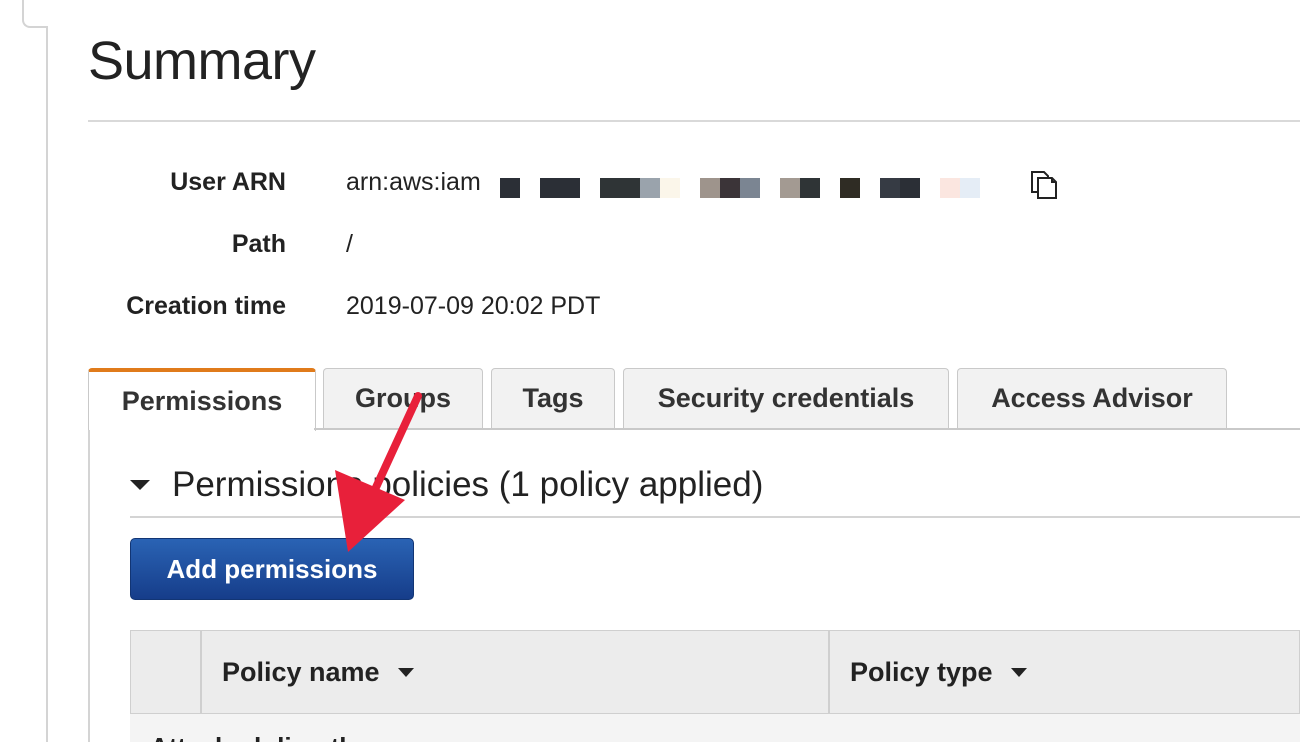 The height and width of the screenshot is (742, 1300). I want to click on caret-down-icon, so click(140, 485).